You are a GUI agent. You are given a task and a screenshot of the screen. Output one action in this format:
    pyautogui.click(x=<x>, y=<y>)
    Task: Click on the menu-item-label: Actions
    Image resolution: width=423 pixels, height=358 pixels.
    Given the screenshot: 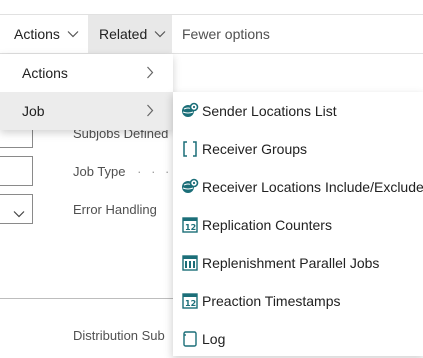 What is the action you would take?
    pyautogui.click(x=45, y=73)
    